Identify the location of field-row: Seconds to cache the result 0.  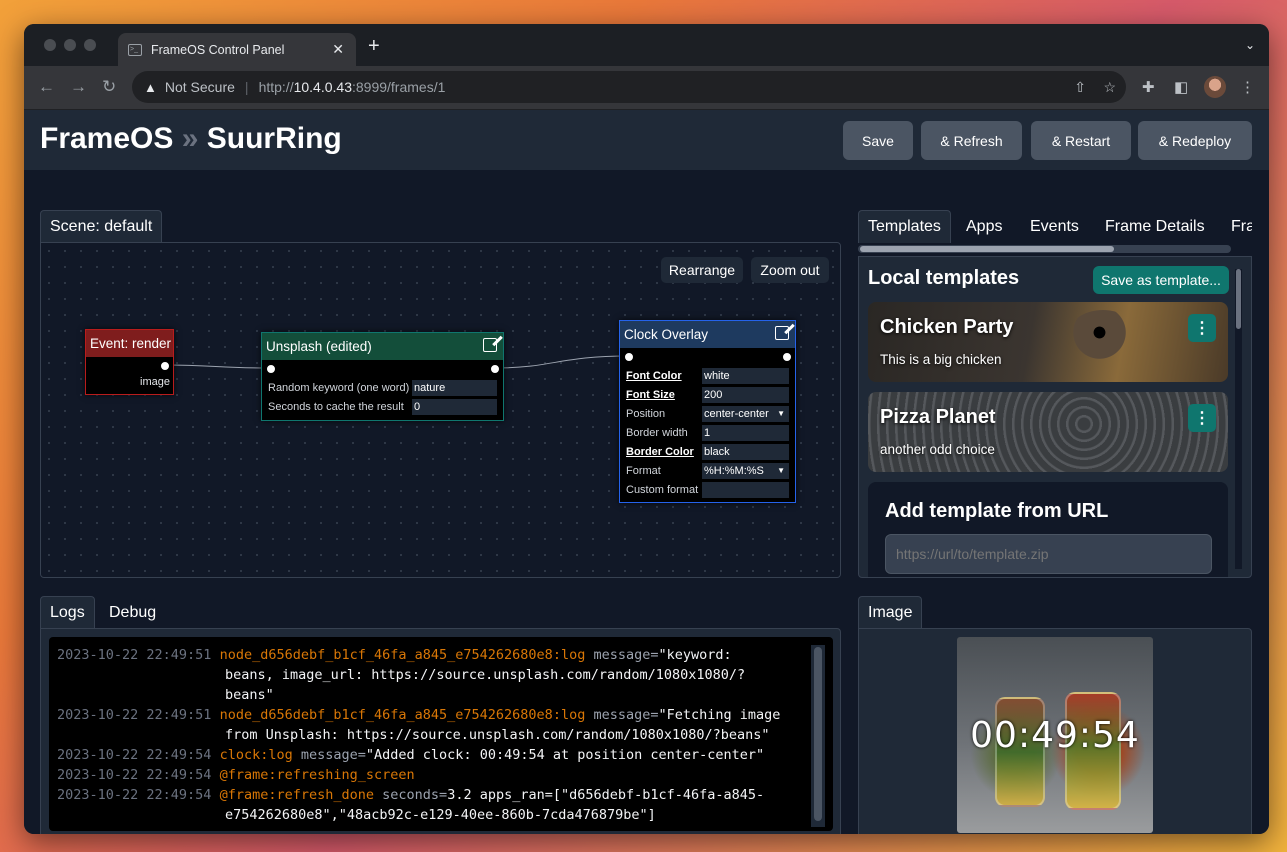
(382, 406).